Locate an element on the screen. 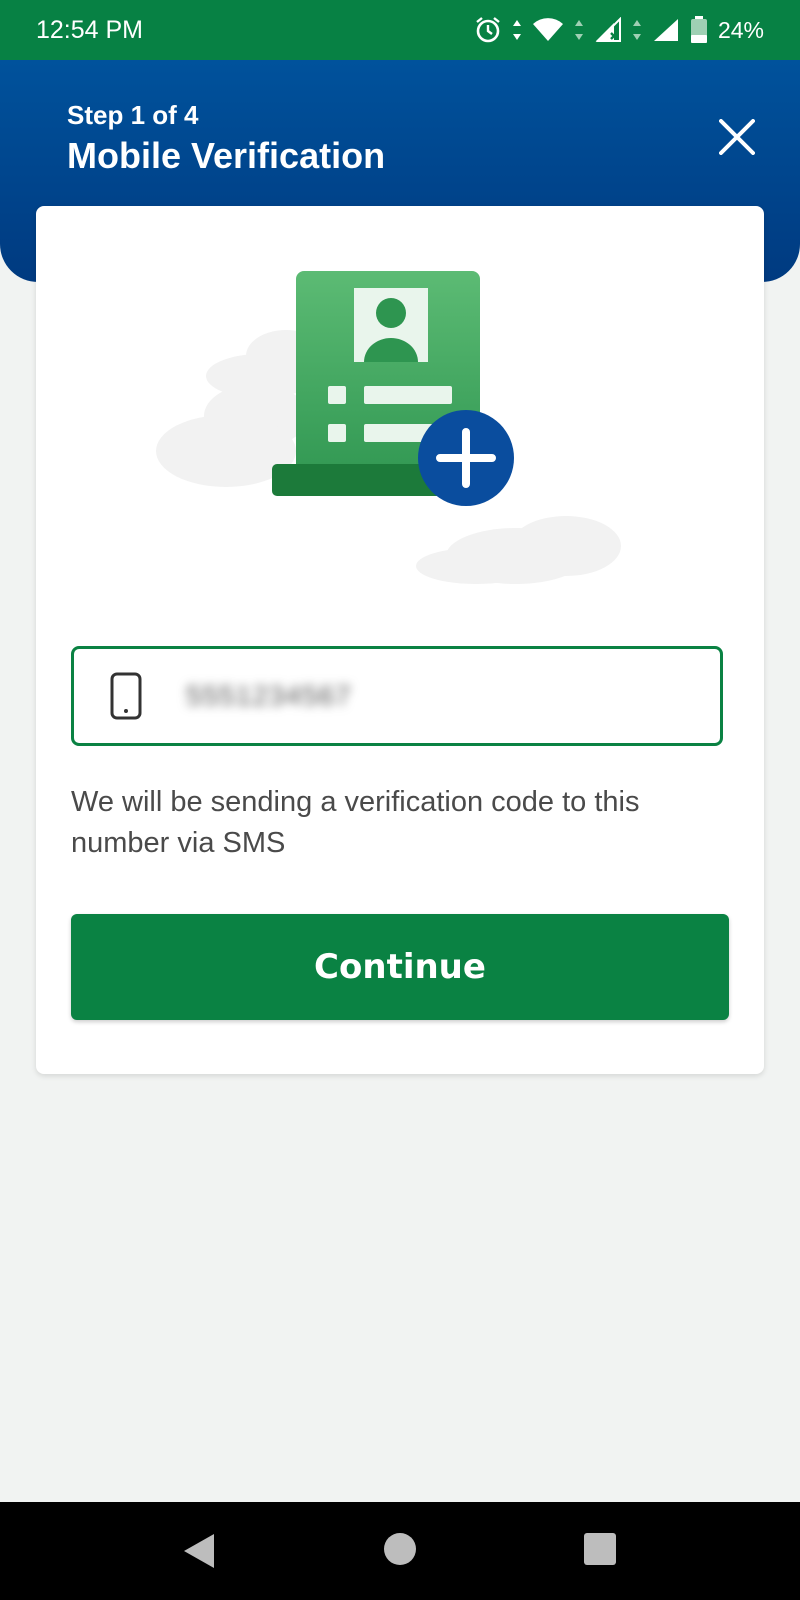  signal-no-data-icon is located at coordinates (608, 30).